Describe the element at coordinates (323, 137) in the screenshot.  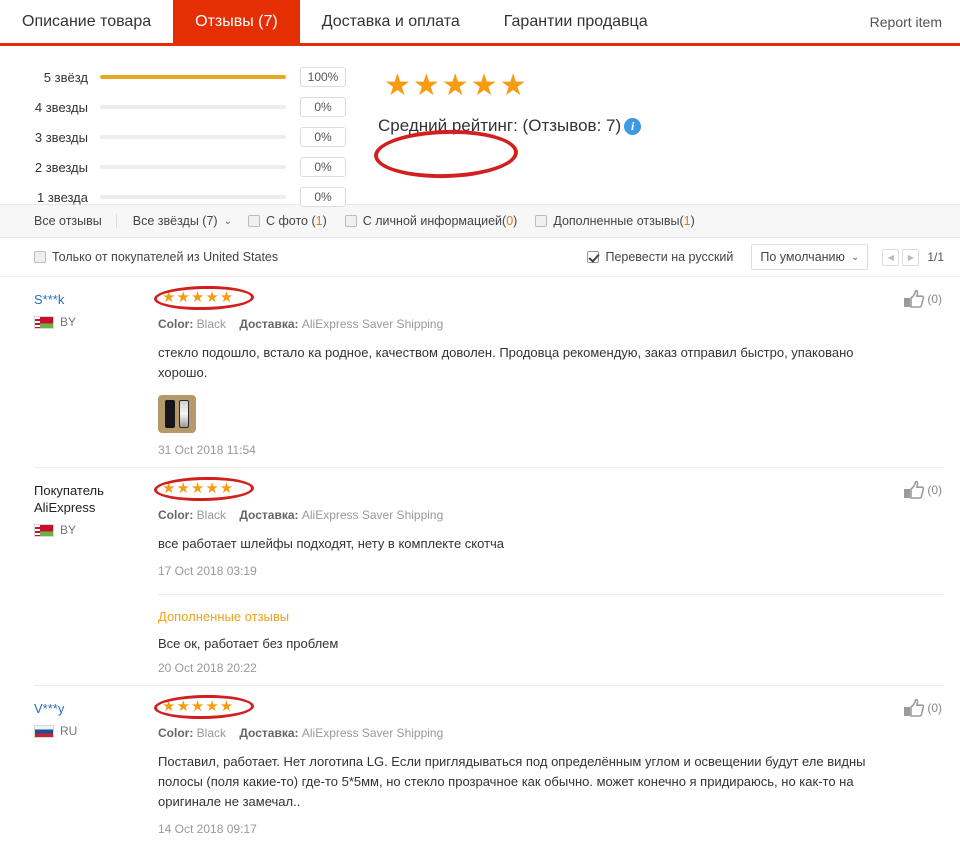
I see `rating-percent-3: 0%` at that location.